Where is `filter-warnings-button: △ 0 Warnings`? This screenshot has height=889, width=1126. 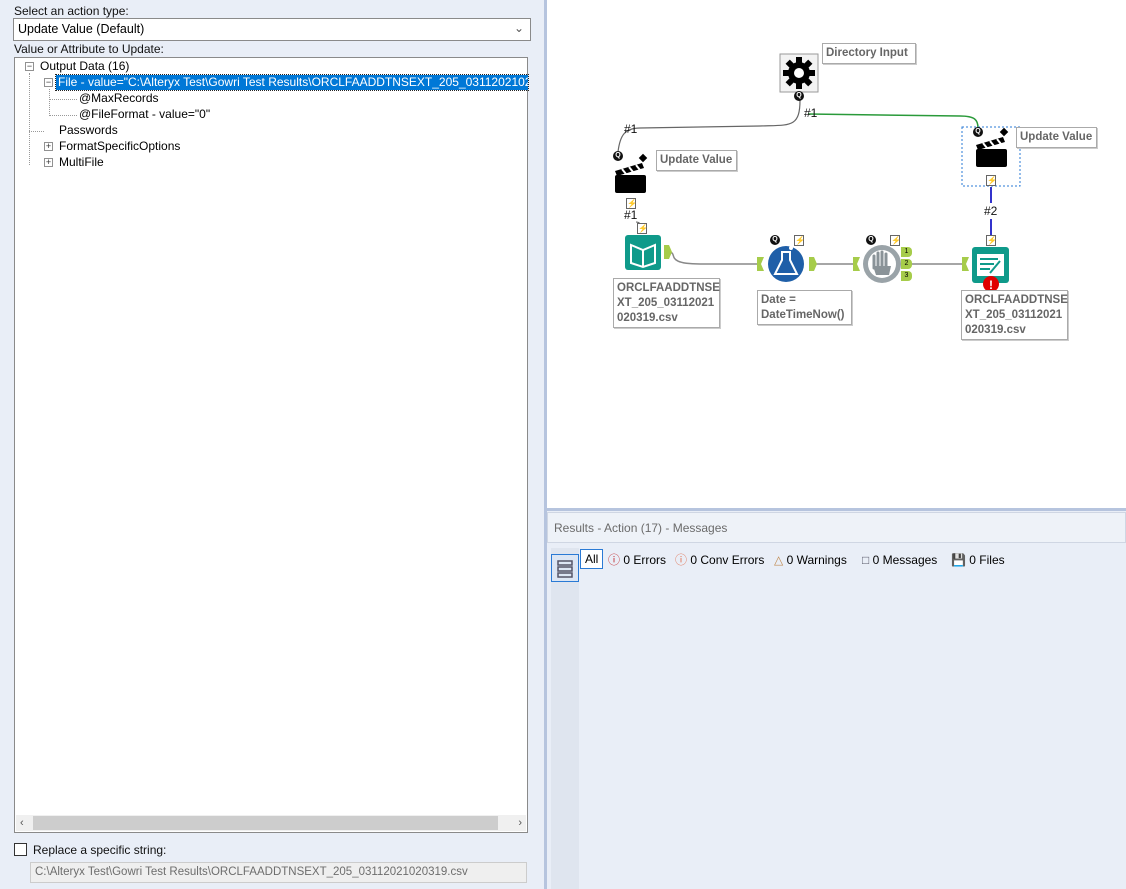 filter-warnings-button: △ 0 Warnings is located at coordinates (810, 560).